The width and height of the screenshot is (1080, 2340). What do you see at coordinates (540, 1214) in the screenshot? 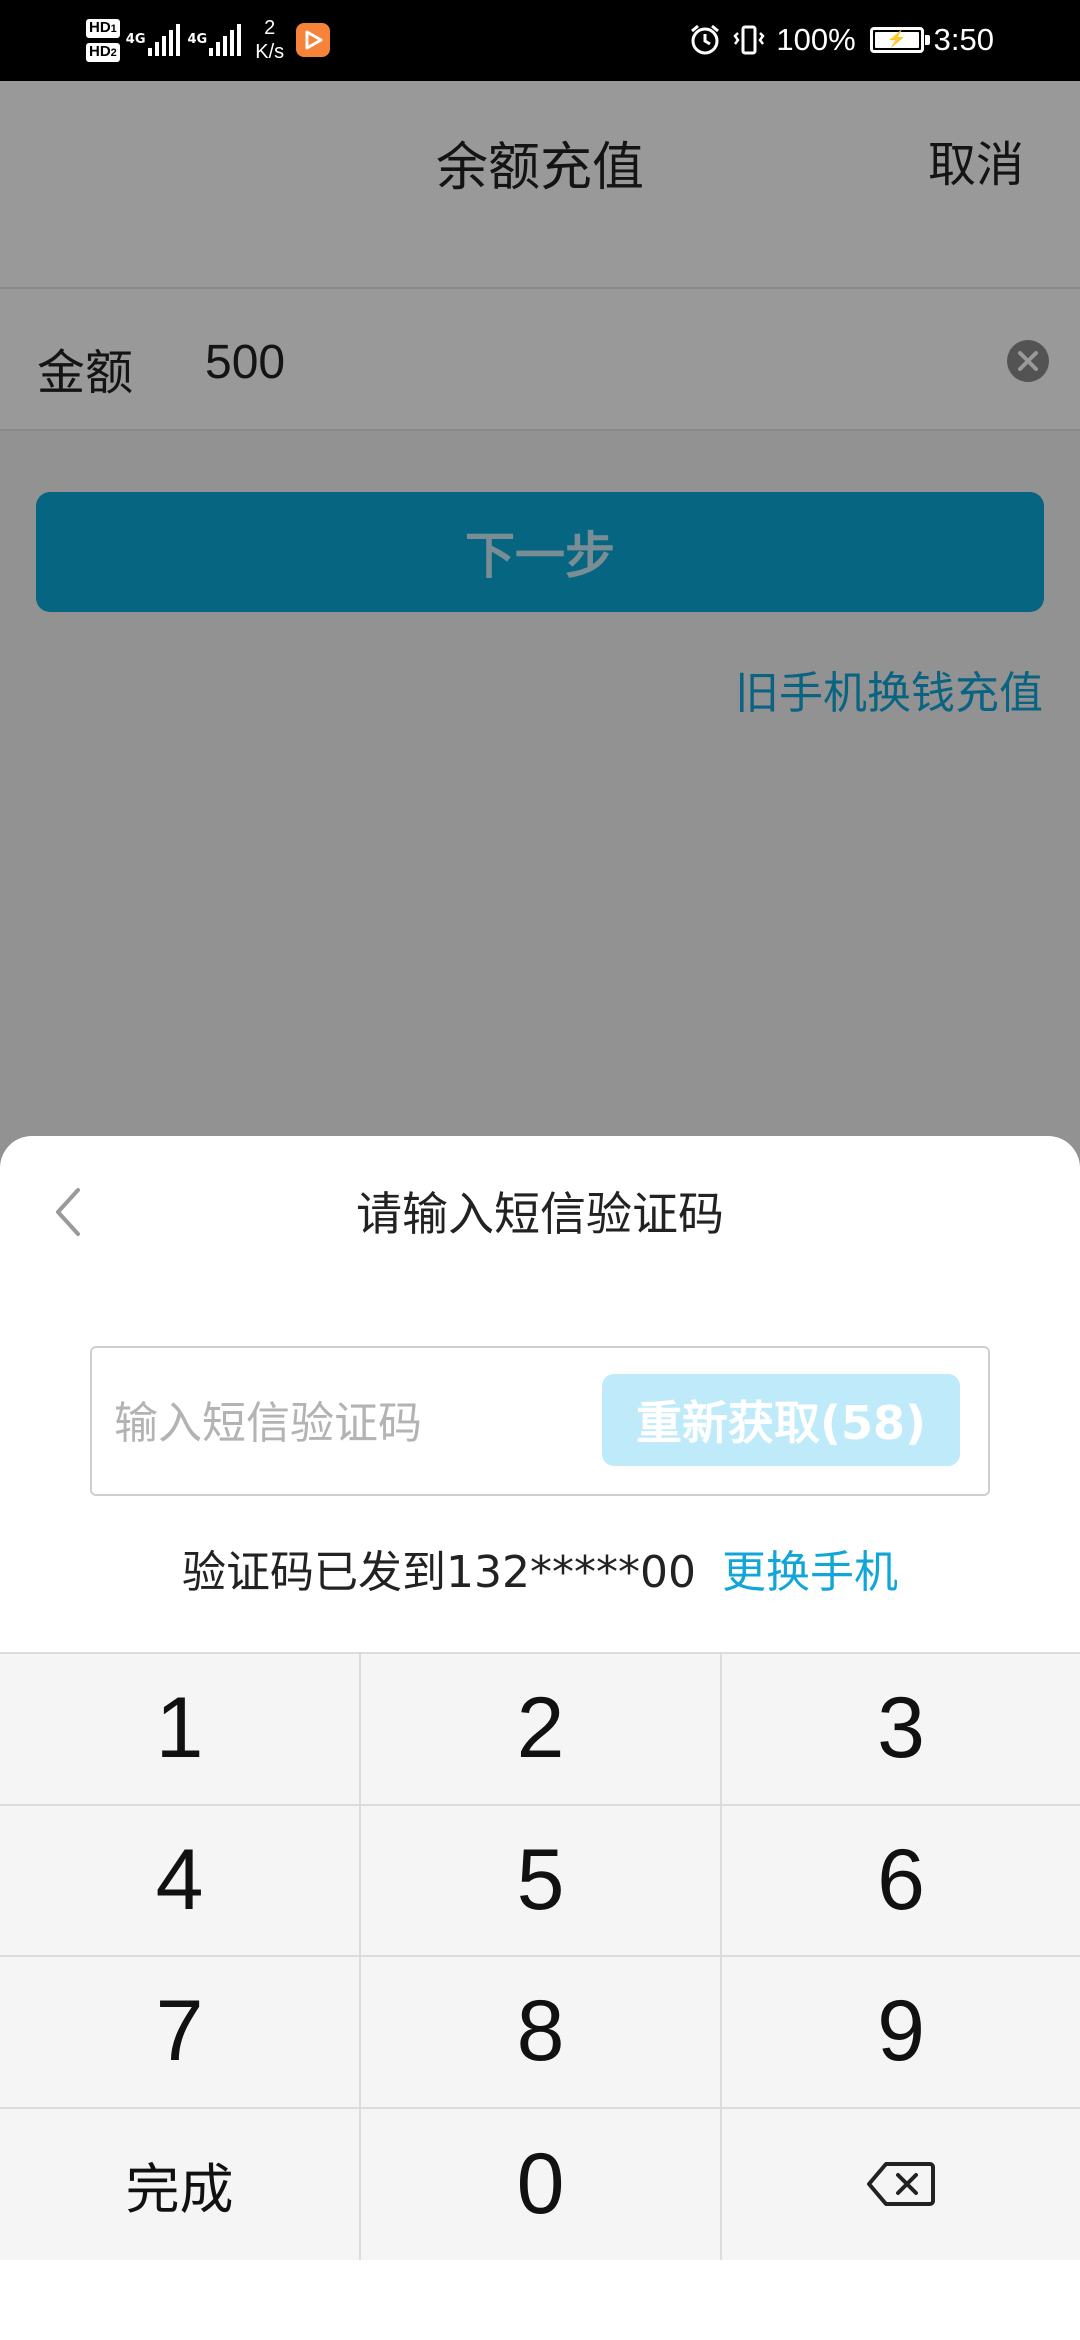
I see `sheet-title: 请输入短信验证码` at bounding box center [540, 1214].